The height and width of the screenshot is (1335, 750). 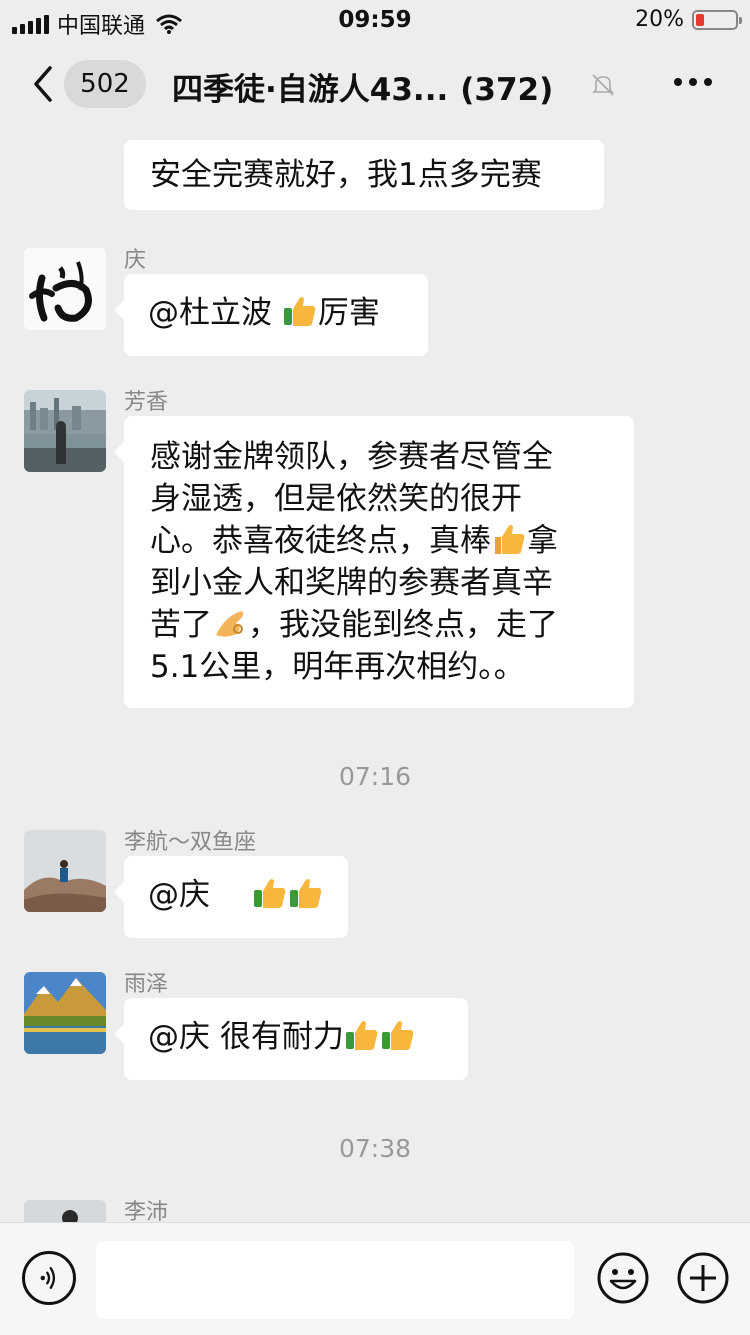 I want to click on plus-icon, so click(x=703, y=1278).